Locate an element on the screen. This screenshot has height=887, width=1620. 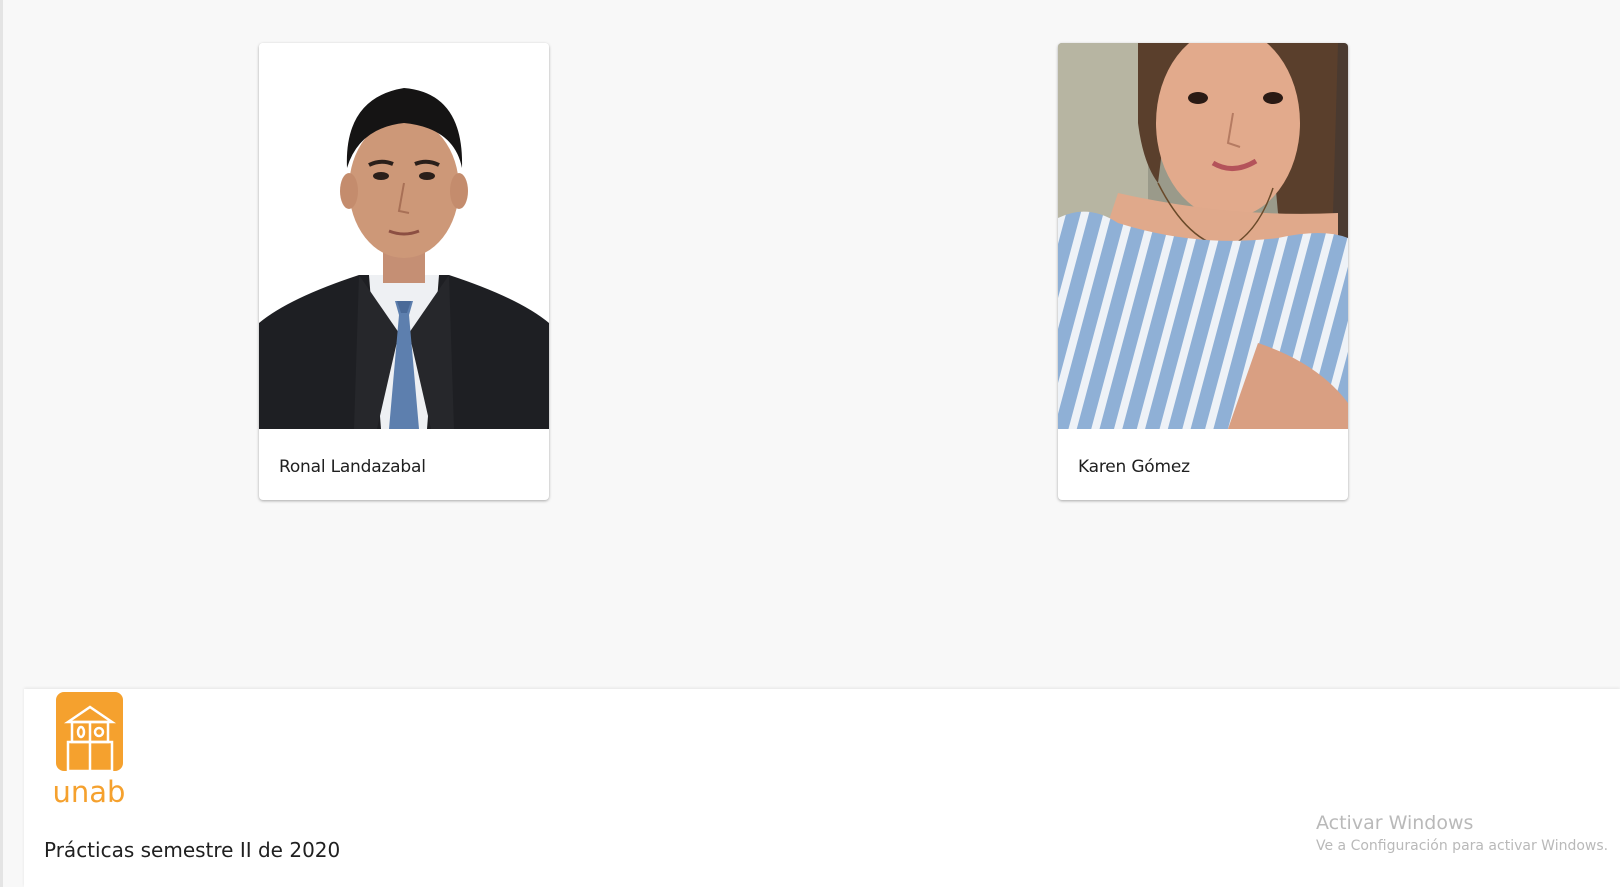
watermark-subtitle: Ve a Configuración para activar Windows. is located at coordinates (1462, 846).